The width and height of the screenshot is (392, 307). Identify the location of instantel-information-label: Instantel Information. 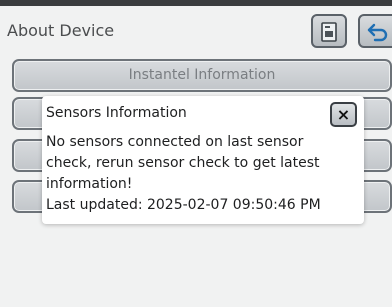
(202, 75).